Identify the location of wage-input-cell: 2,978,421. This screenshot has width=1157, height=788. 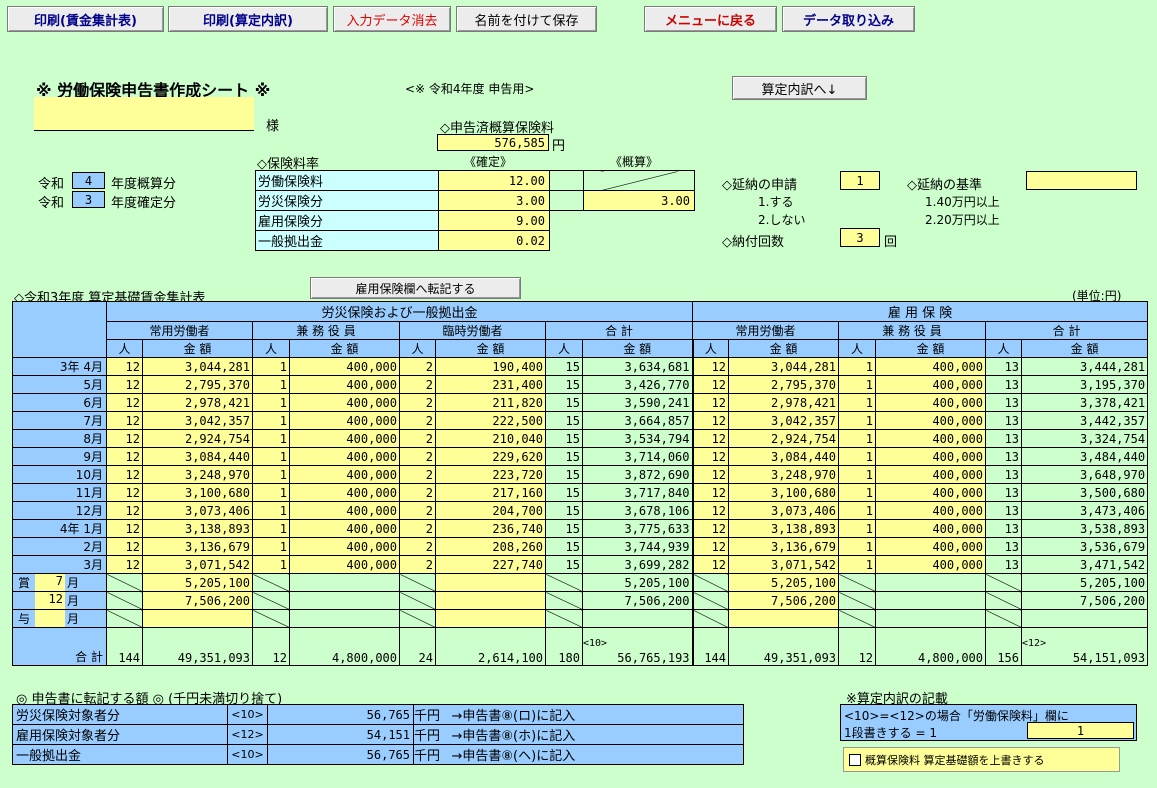
(197, 402).